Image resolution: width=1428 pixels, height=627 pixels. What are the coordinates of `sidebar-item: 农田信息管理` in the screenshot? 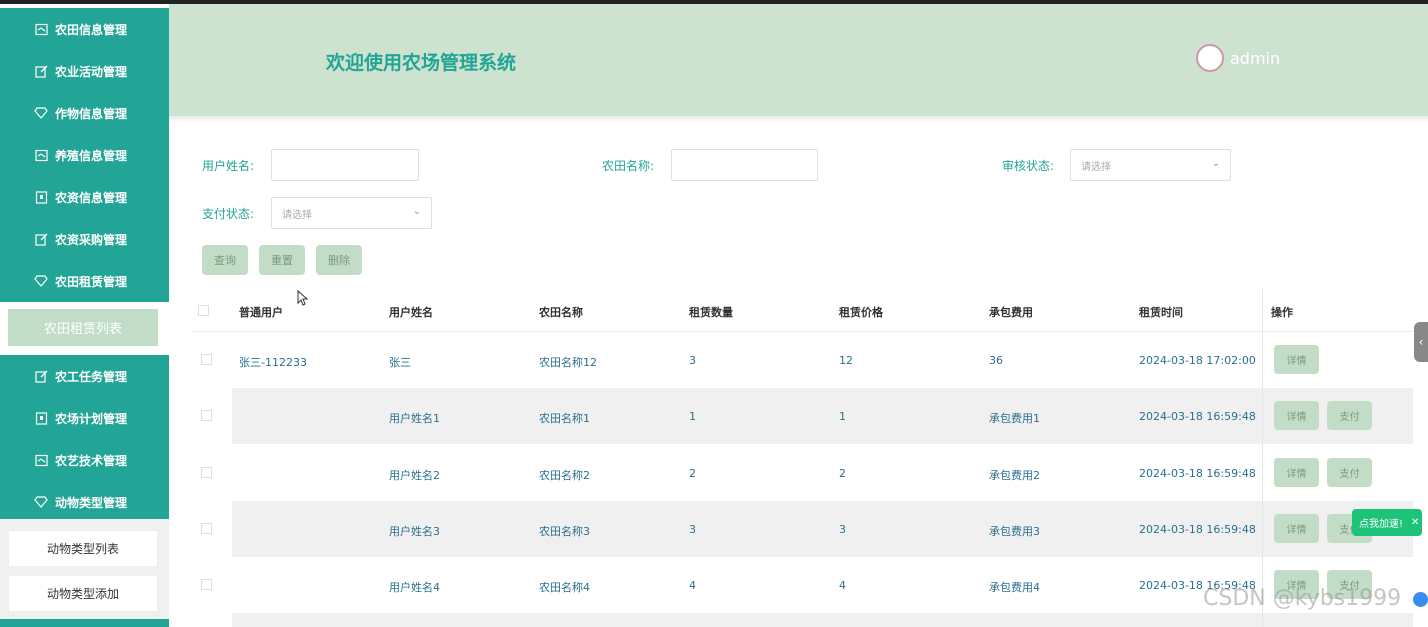 It's located at (84, 29).